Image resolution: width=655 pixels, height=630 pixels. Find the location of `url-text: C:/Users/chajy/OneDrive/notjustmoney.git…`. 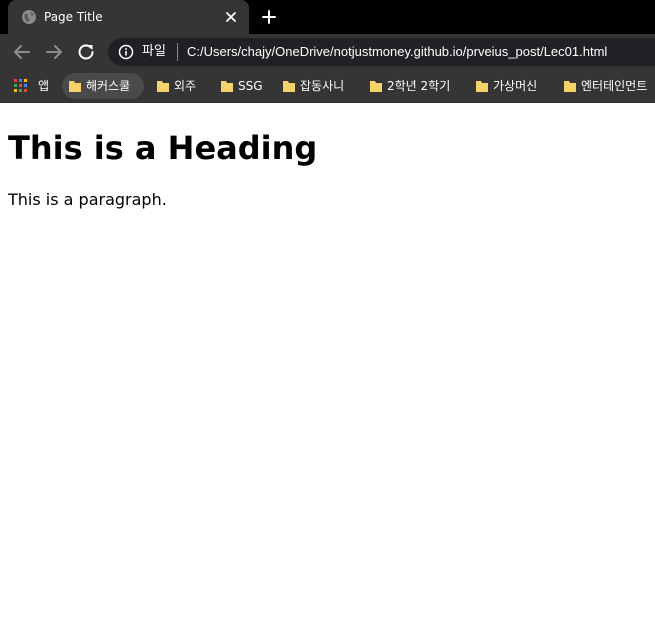

url-text: C:/Users/chajy/OneDrive/notjustmoney.git… is located at coordinates (397, 52).